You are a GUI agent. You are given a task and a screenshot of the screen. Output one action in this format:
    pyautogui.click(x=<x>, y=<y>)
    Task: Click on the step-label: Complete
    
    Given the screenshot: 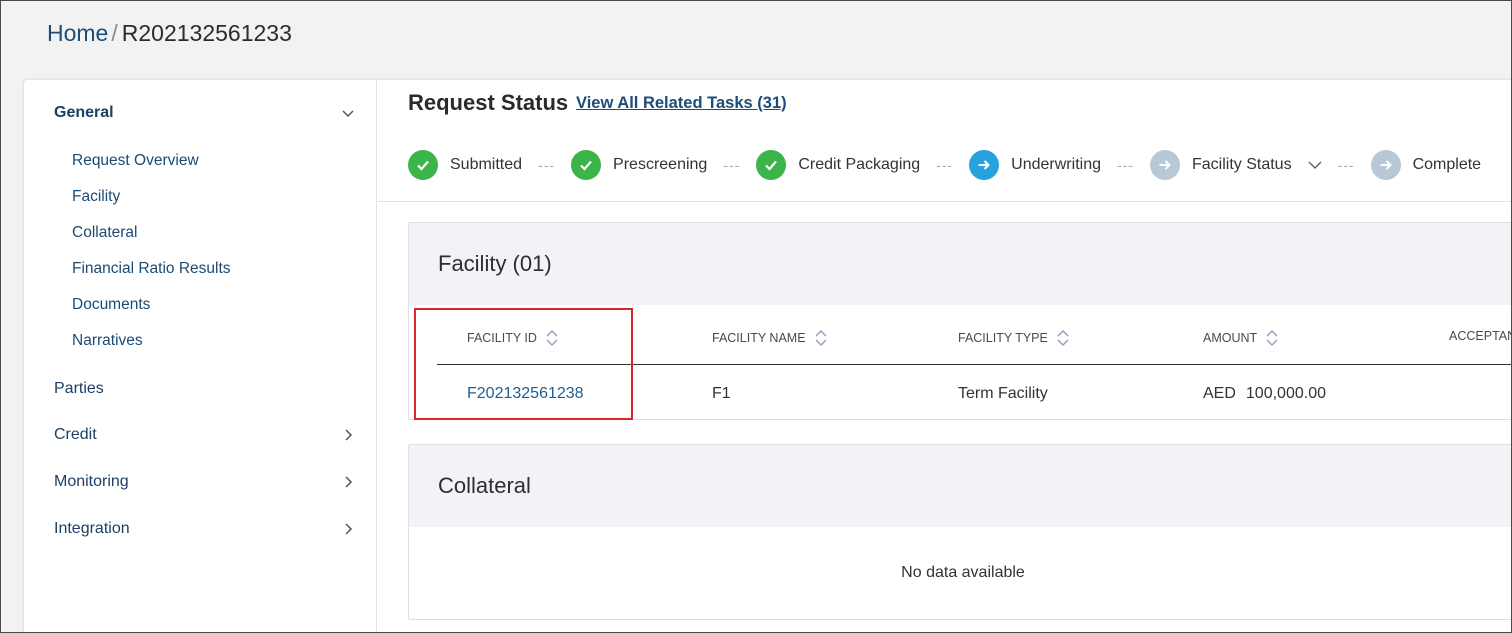 What is the action you would take?
    pyautogui.click(x=1447, y=164)
    